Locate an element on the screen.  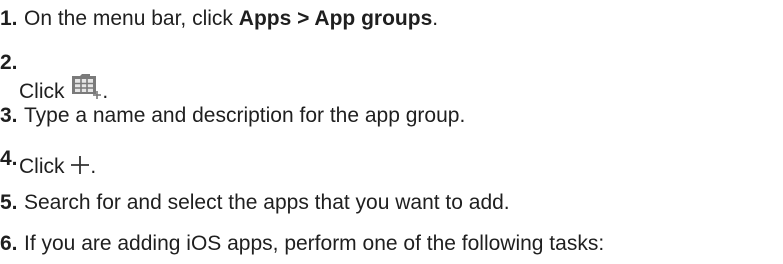
step-number: 5. is located at coordinates (9, 202).